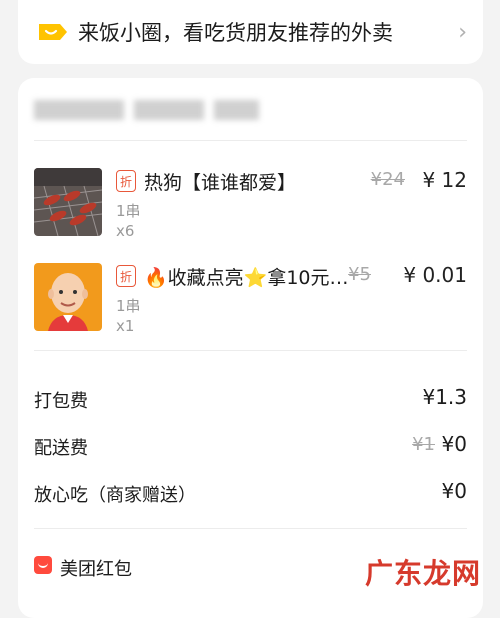  Describe the element at coordinates (250, 303) in the screenshot. I see `order-item: 折 🔥收藏点亮⭐拿10元… 1串 x1 ¥5 ¥ 0.01` at that location.